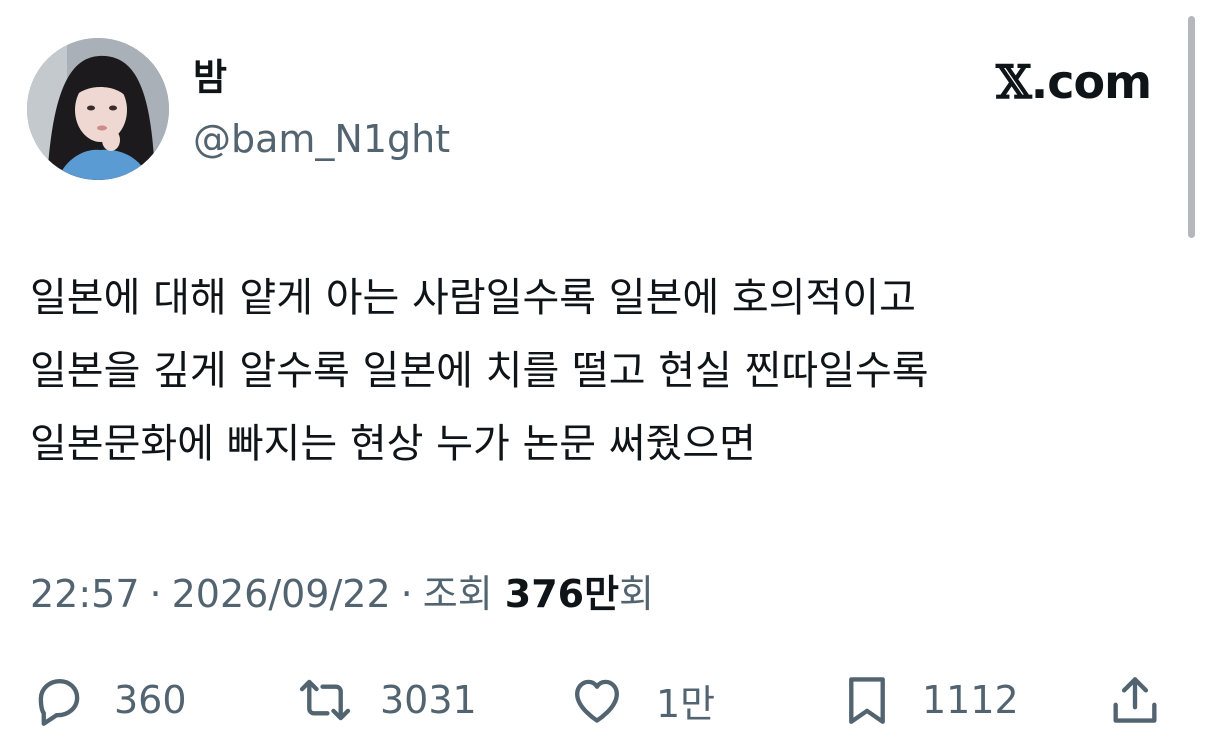 This screenshot has width=1206, height=742. What do you see at coordinates (637, 594) in the screenshot?
I see `views-suffix: 회` at bounding box center [637, 594].